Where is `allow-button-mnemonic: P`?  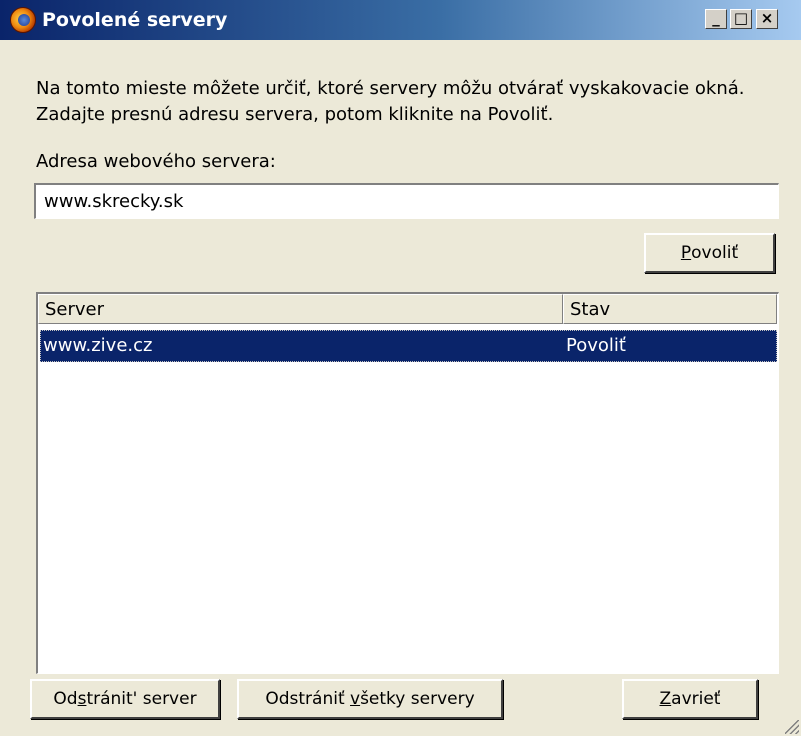 allow-button-mnemonic: P is located at coordinates (686, 253).